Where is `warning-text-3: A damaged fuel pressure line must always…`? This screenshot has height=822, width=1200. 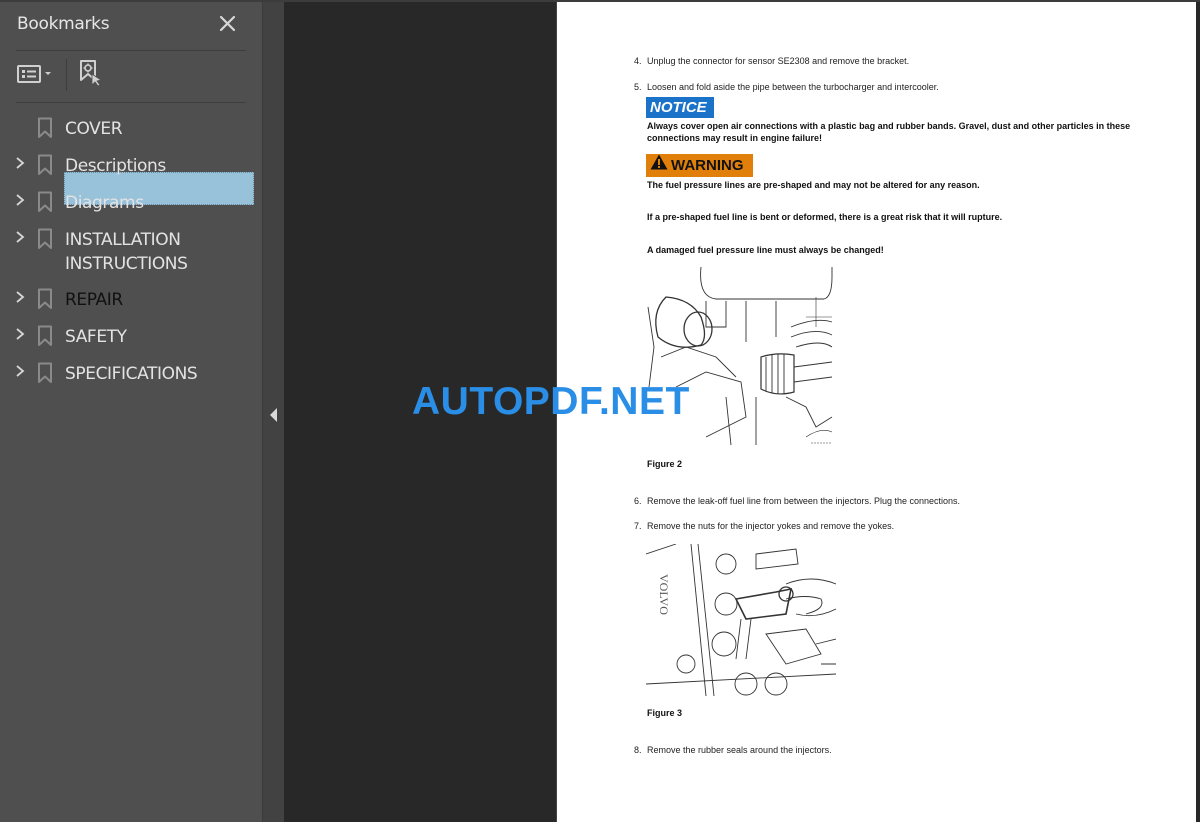 warning-text-3: A damaged fuel pressure line must always… is located at coordinates (765, 250).